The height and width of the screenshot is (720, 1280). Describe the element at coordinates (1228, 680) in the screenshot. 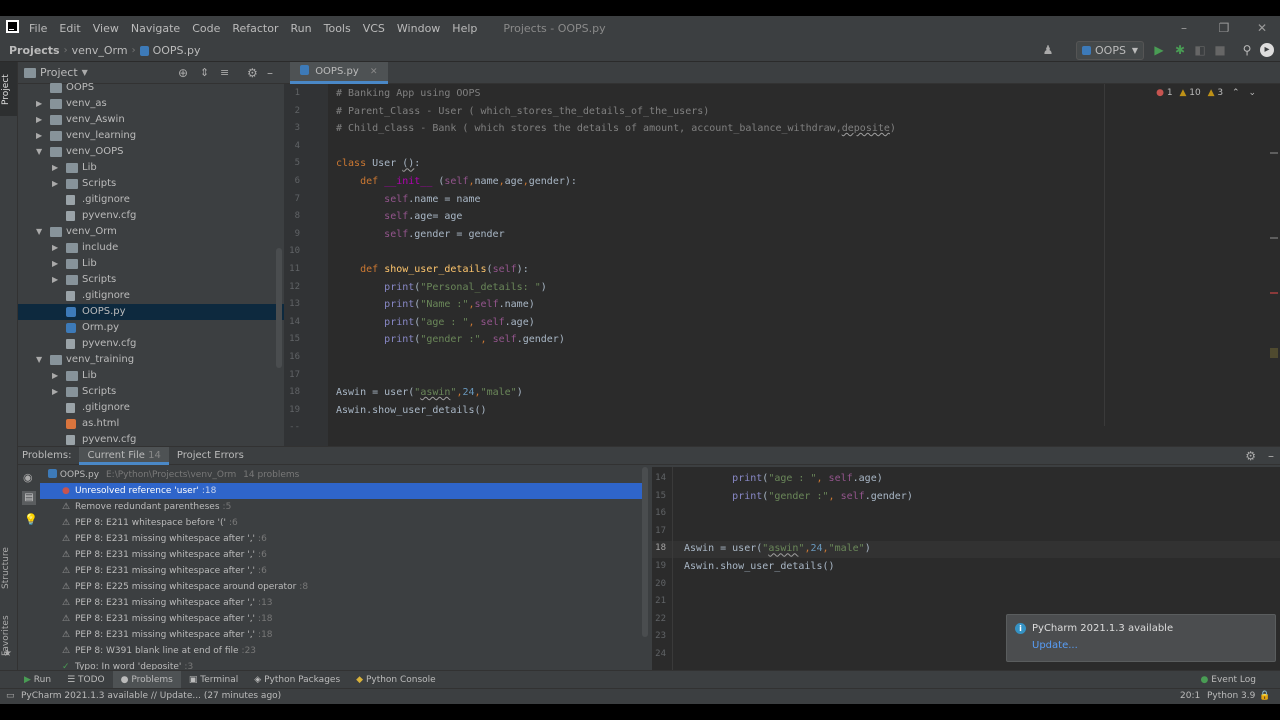

I see `event-log-tab: ● Event Log` at that location.